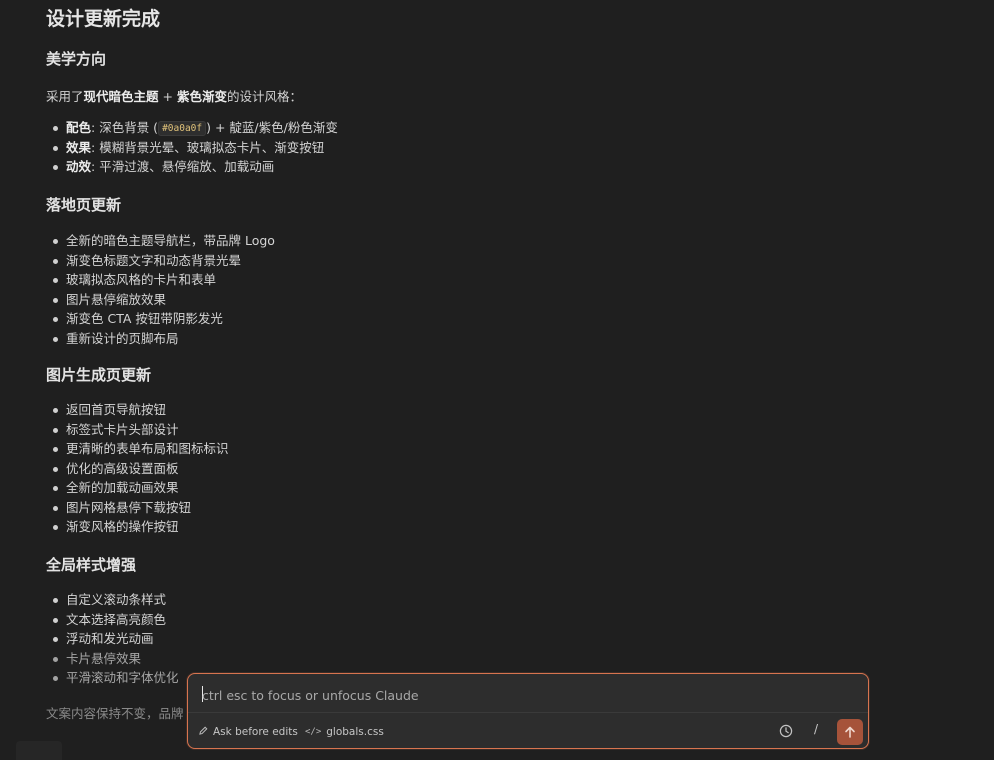 This screenshot has width=994, height=760. Describe the element at coordinates (112, 600) in the screenshot. I see `list-item: 自定义滚动条样式` at that location.